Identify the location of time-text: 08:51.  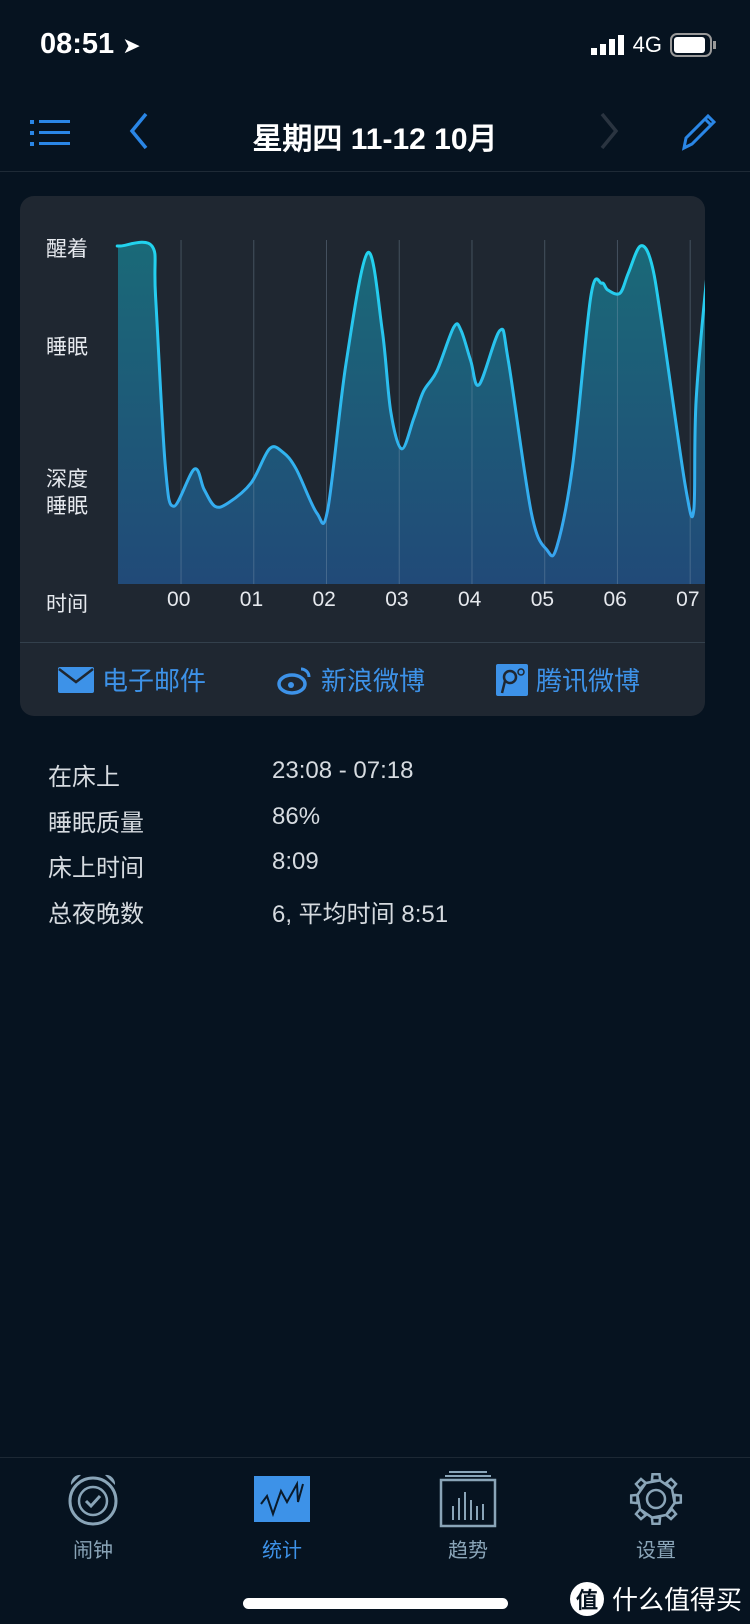
(77, 44).